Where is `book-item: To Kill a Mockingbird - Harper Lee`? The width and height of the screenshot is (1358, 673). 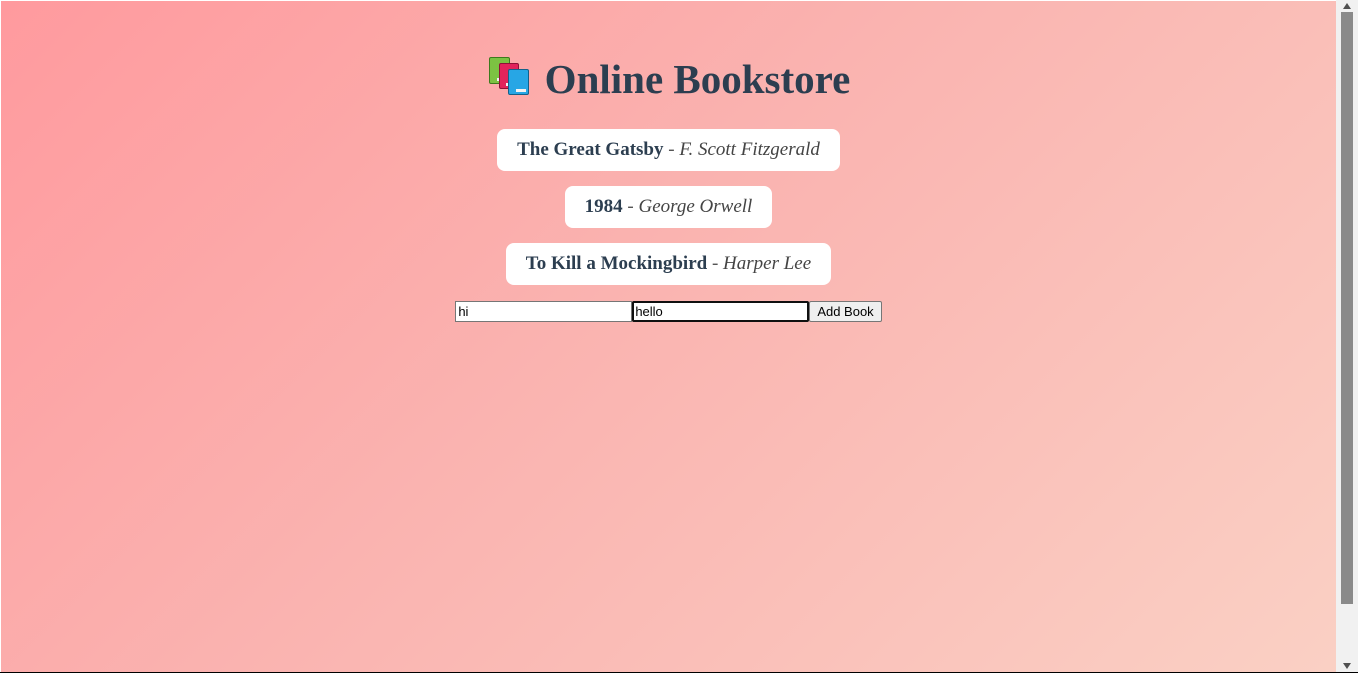 book-item: To Kill a Mockingbird - Harper Lee is located at coordinates (668, 264).